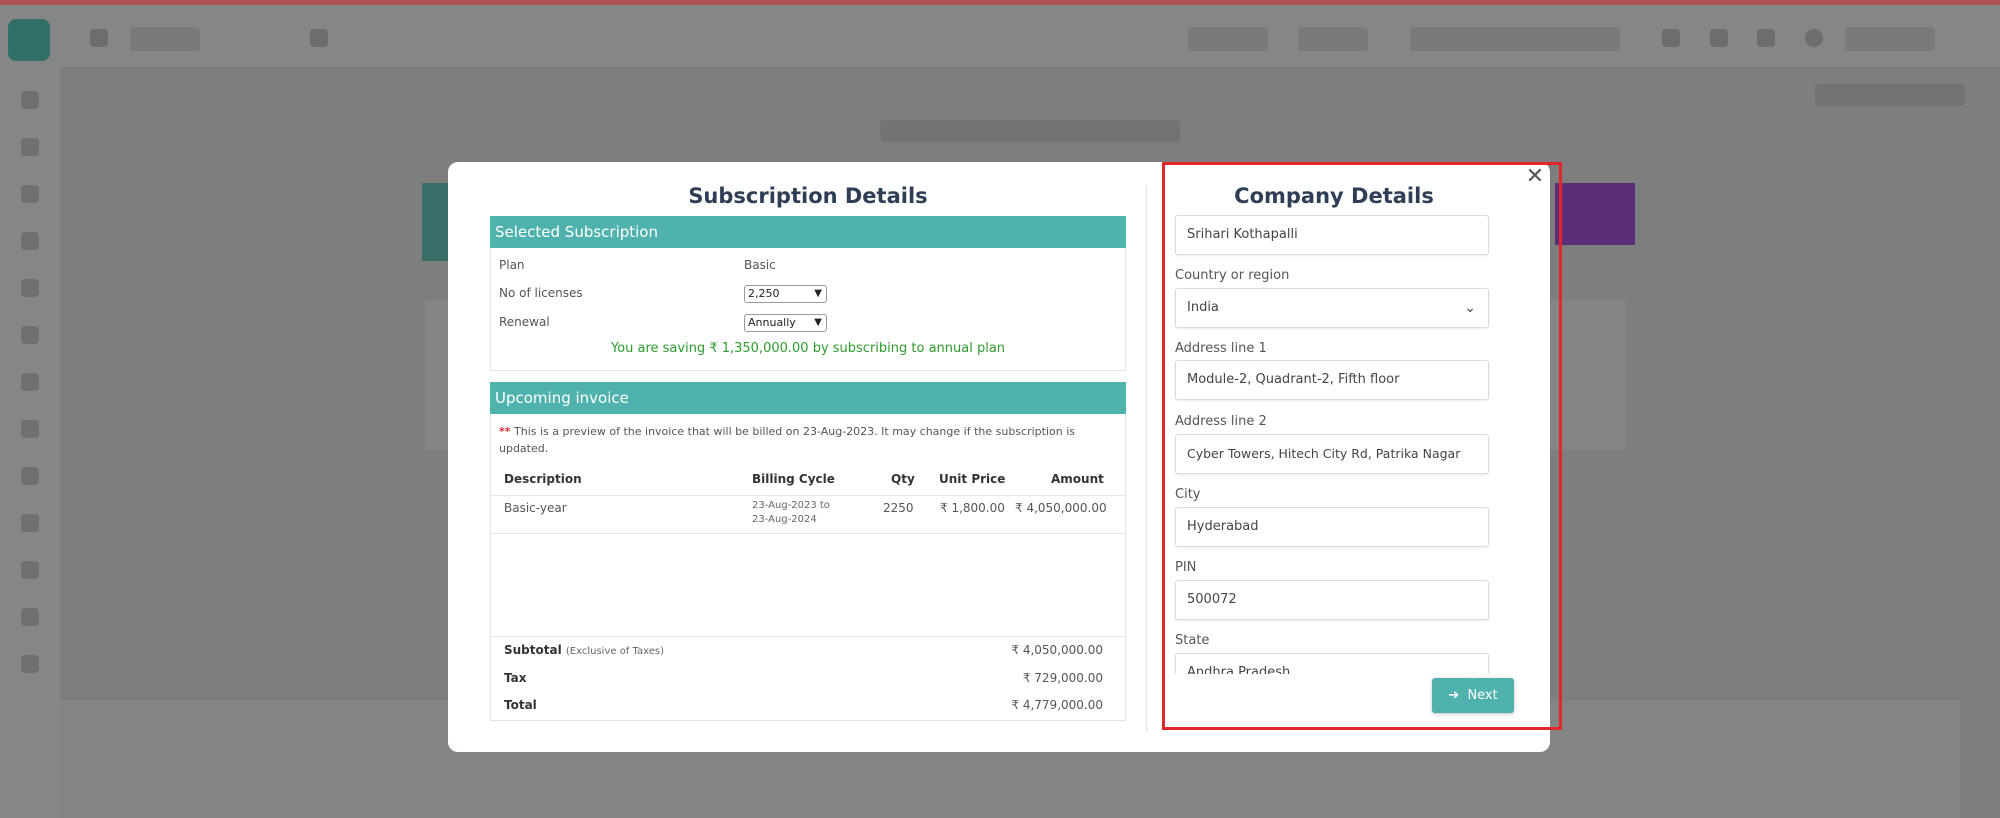 Image resolution: width=2000 pixels, height=818 pixels. I want to click on renewal-select: Annually ▼, so click(785, 323).